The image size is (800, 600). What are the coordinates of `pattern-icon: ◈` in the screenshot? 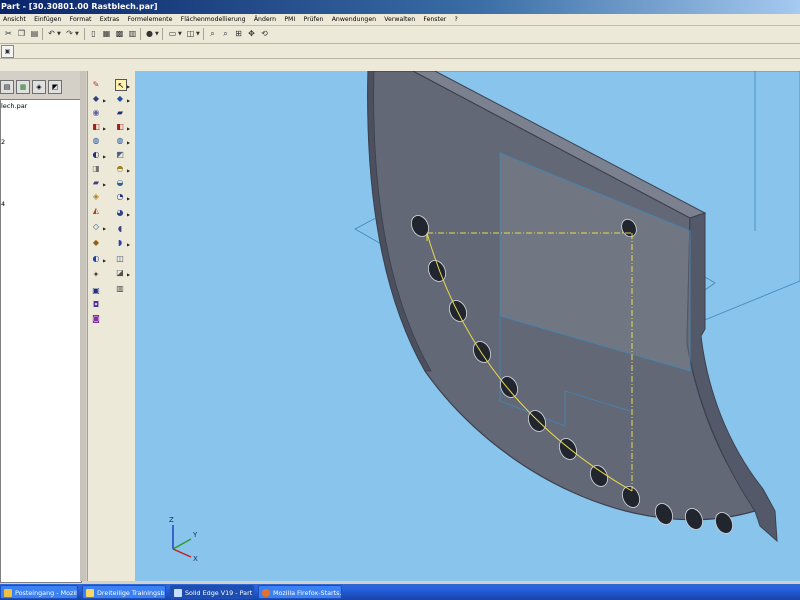 It's located at (96, 196).